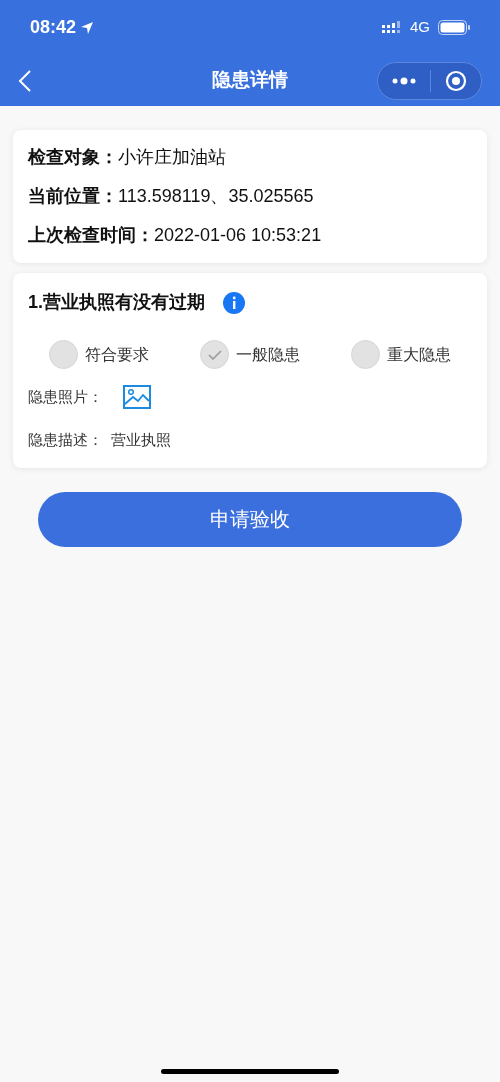 The width and height of the screenshot is (500, 1082). Describe the element at coordinates (420, 27) in the screenshot. I see `network-label: 4G` at that location.